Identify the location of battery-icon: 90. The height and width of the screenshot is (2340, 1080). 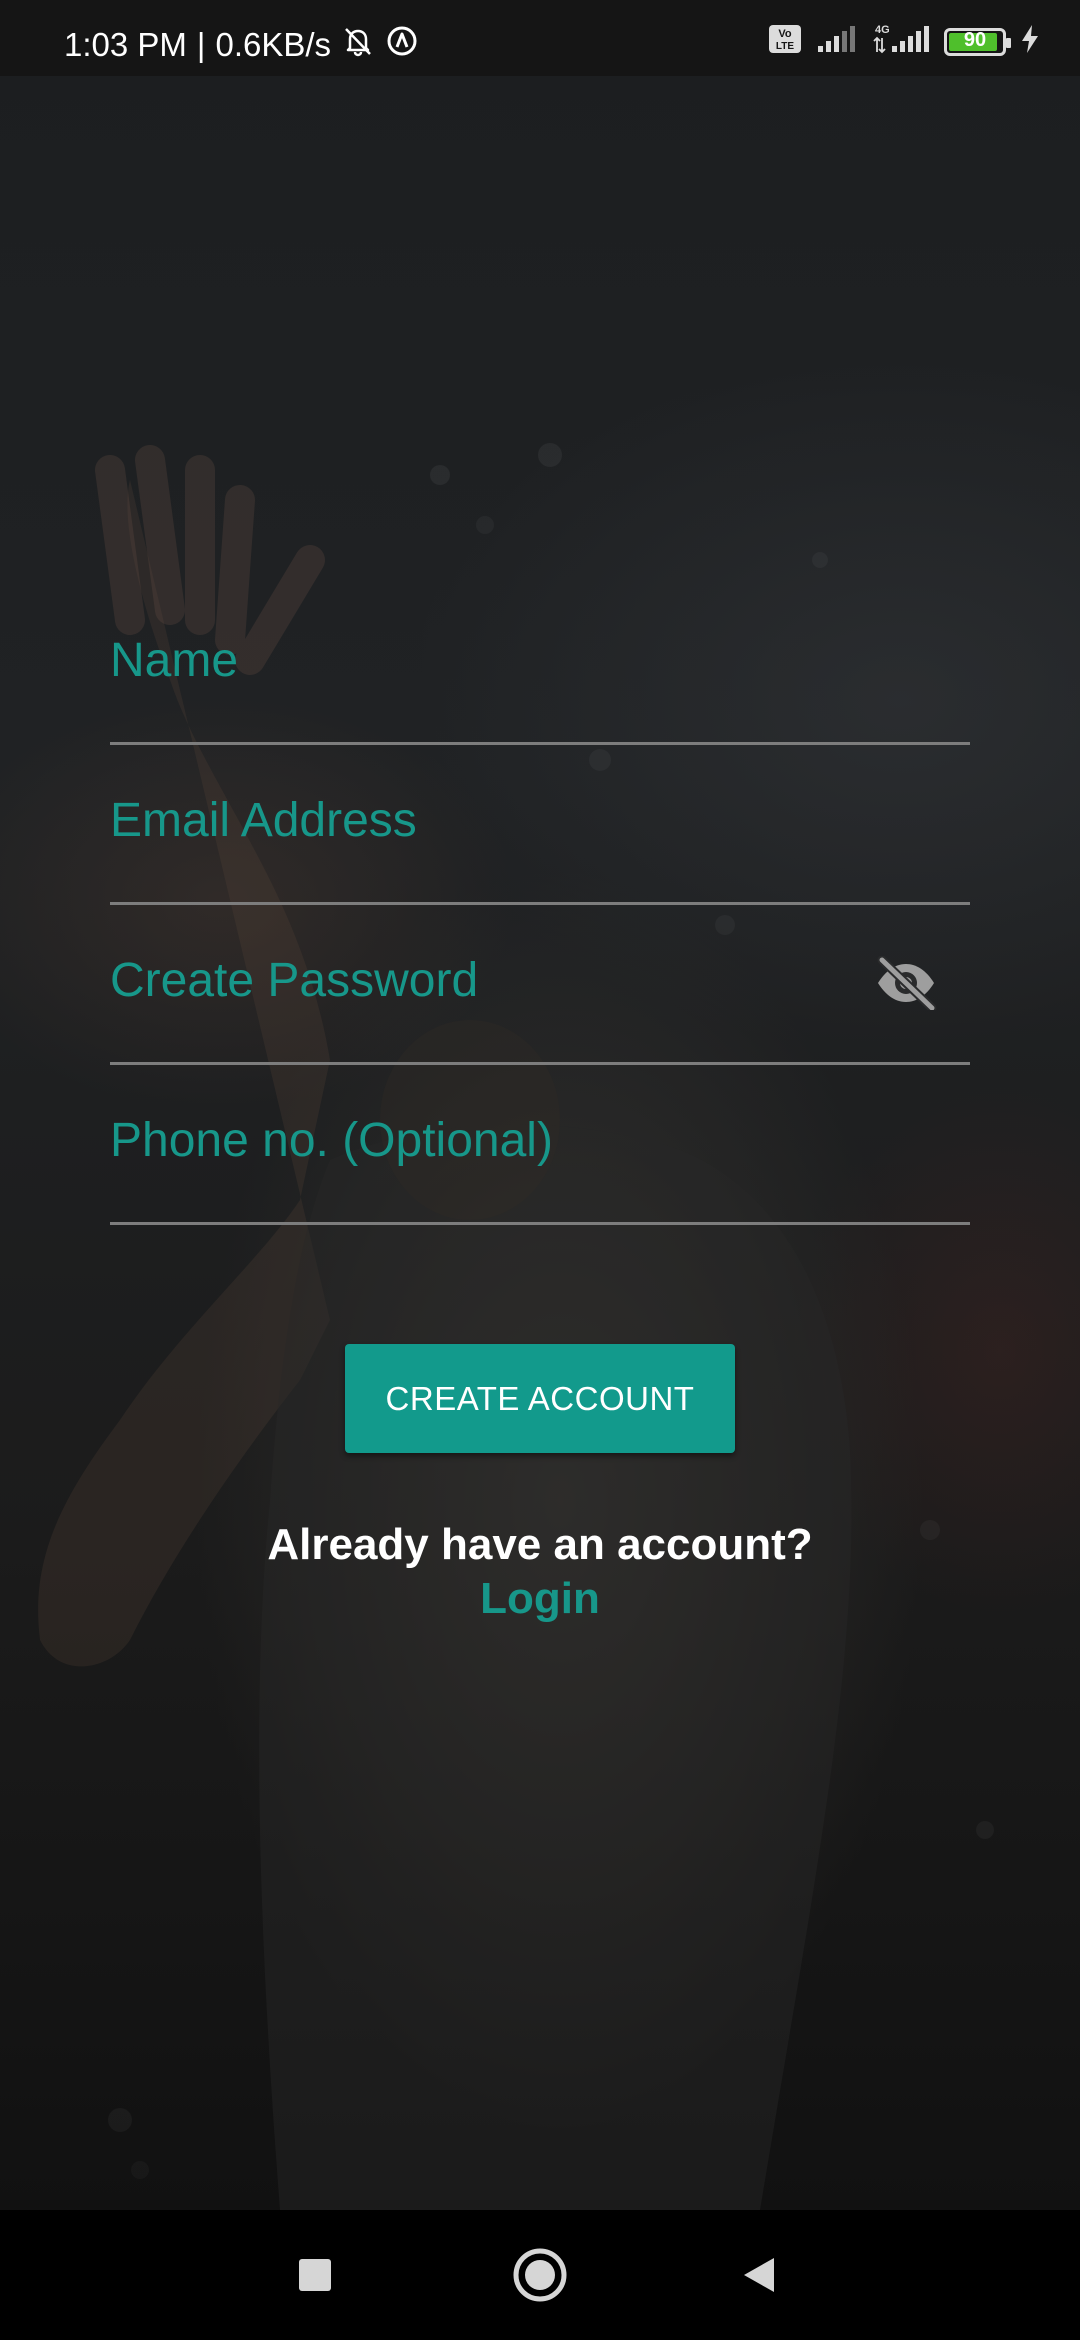
(977, 41).